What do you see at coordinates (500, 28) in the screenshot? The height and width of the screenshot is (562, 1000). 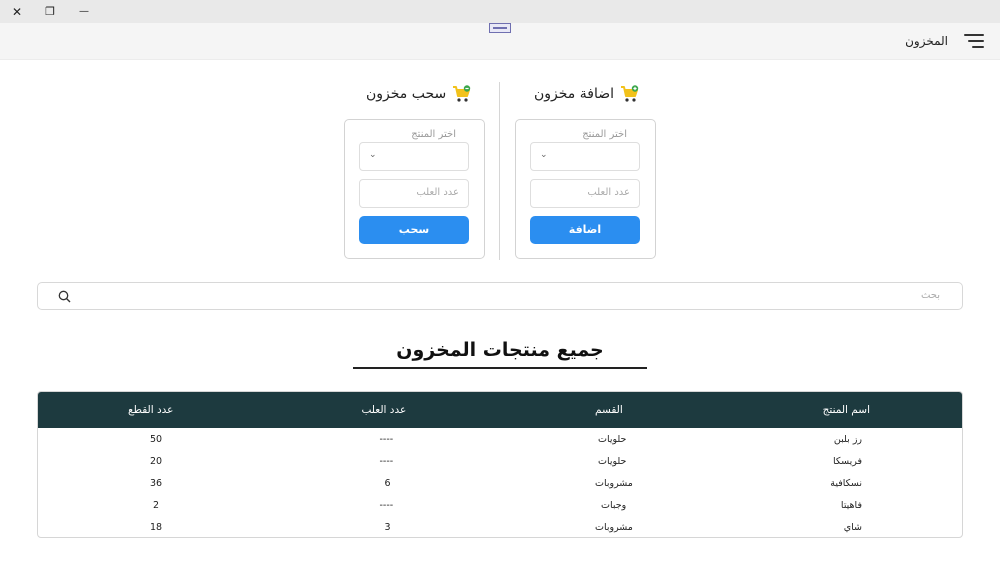 I see `drag-handle` at bounding box center [500, 28].